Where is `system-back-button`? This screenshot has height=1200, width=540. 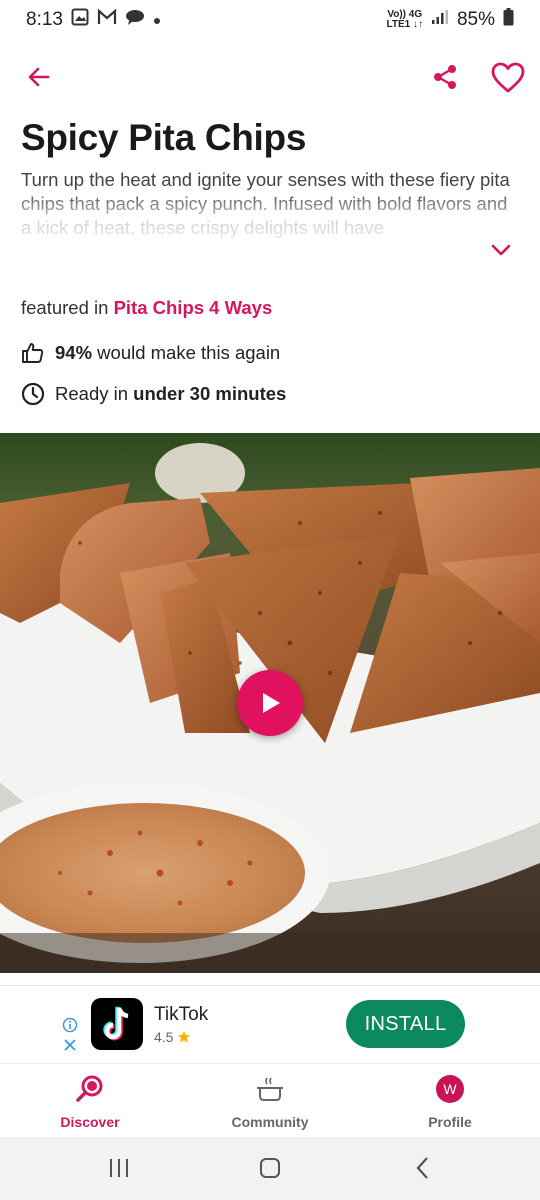
system-back-button is located at coordinates (423, 1168).